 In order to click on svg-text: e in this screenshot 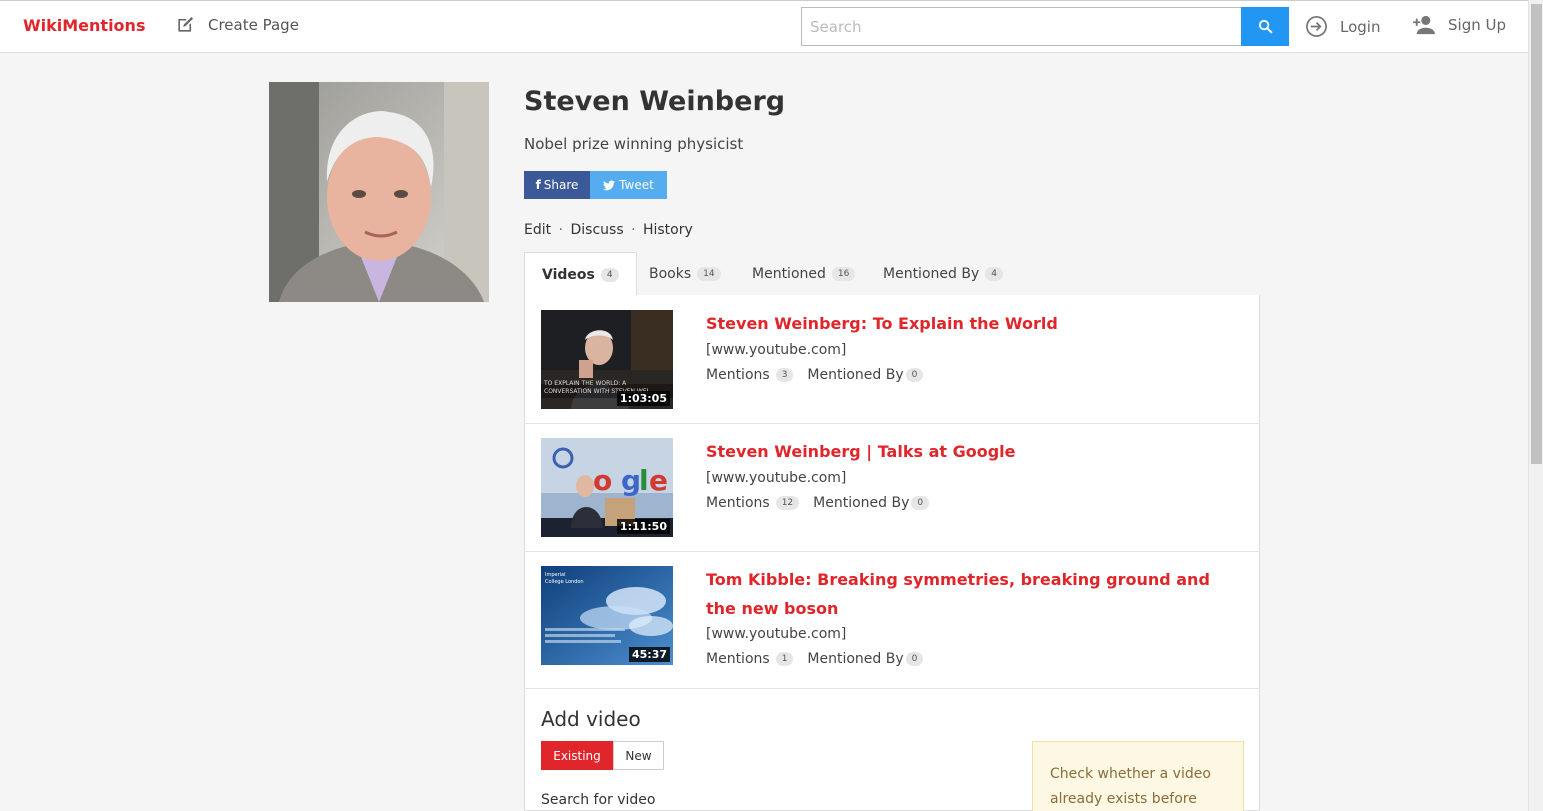, I will do `click(658, 480)`.